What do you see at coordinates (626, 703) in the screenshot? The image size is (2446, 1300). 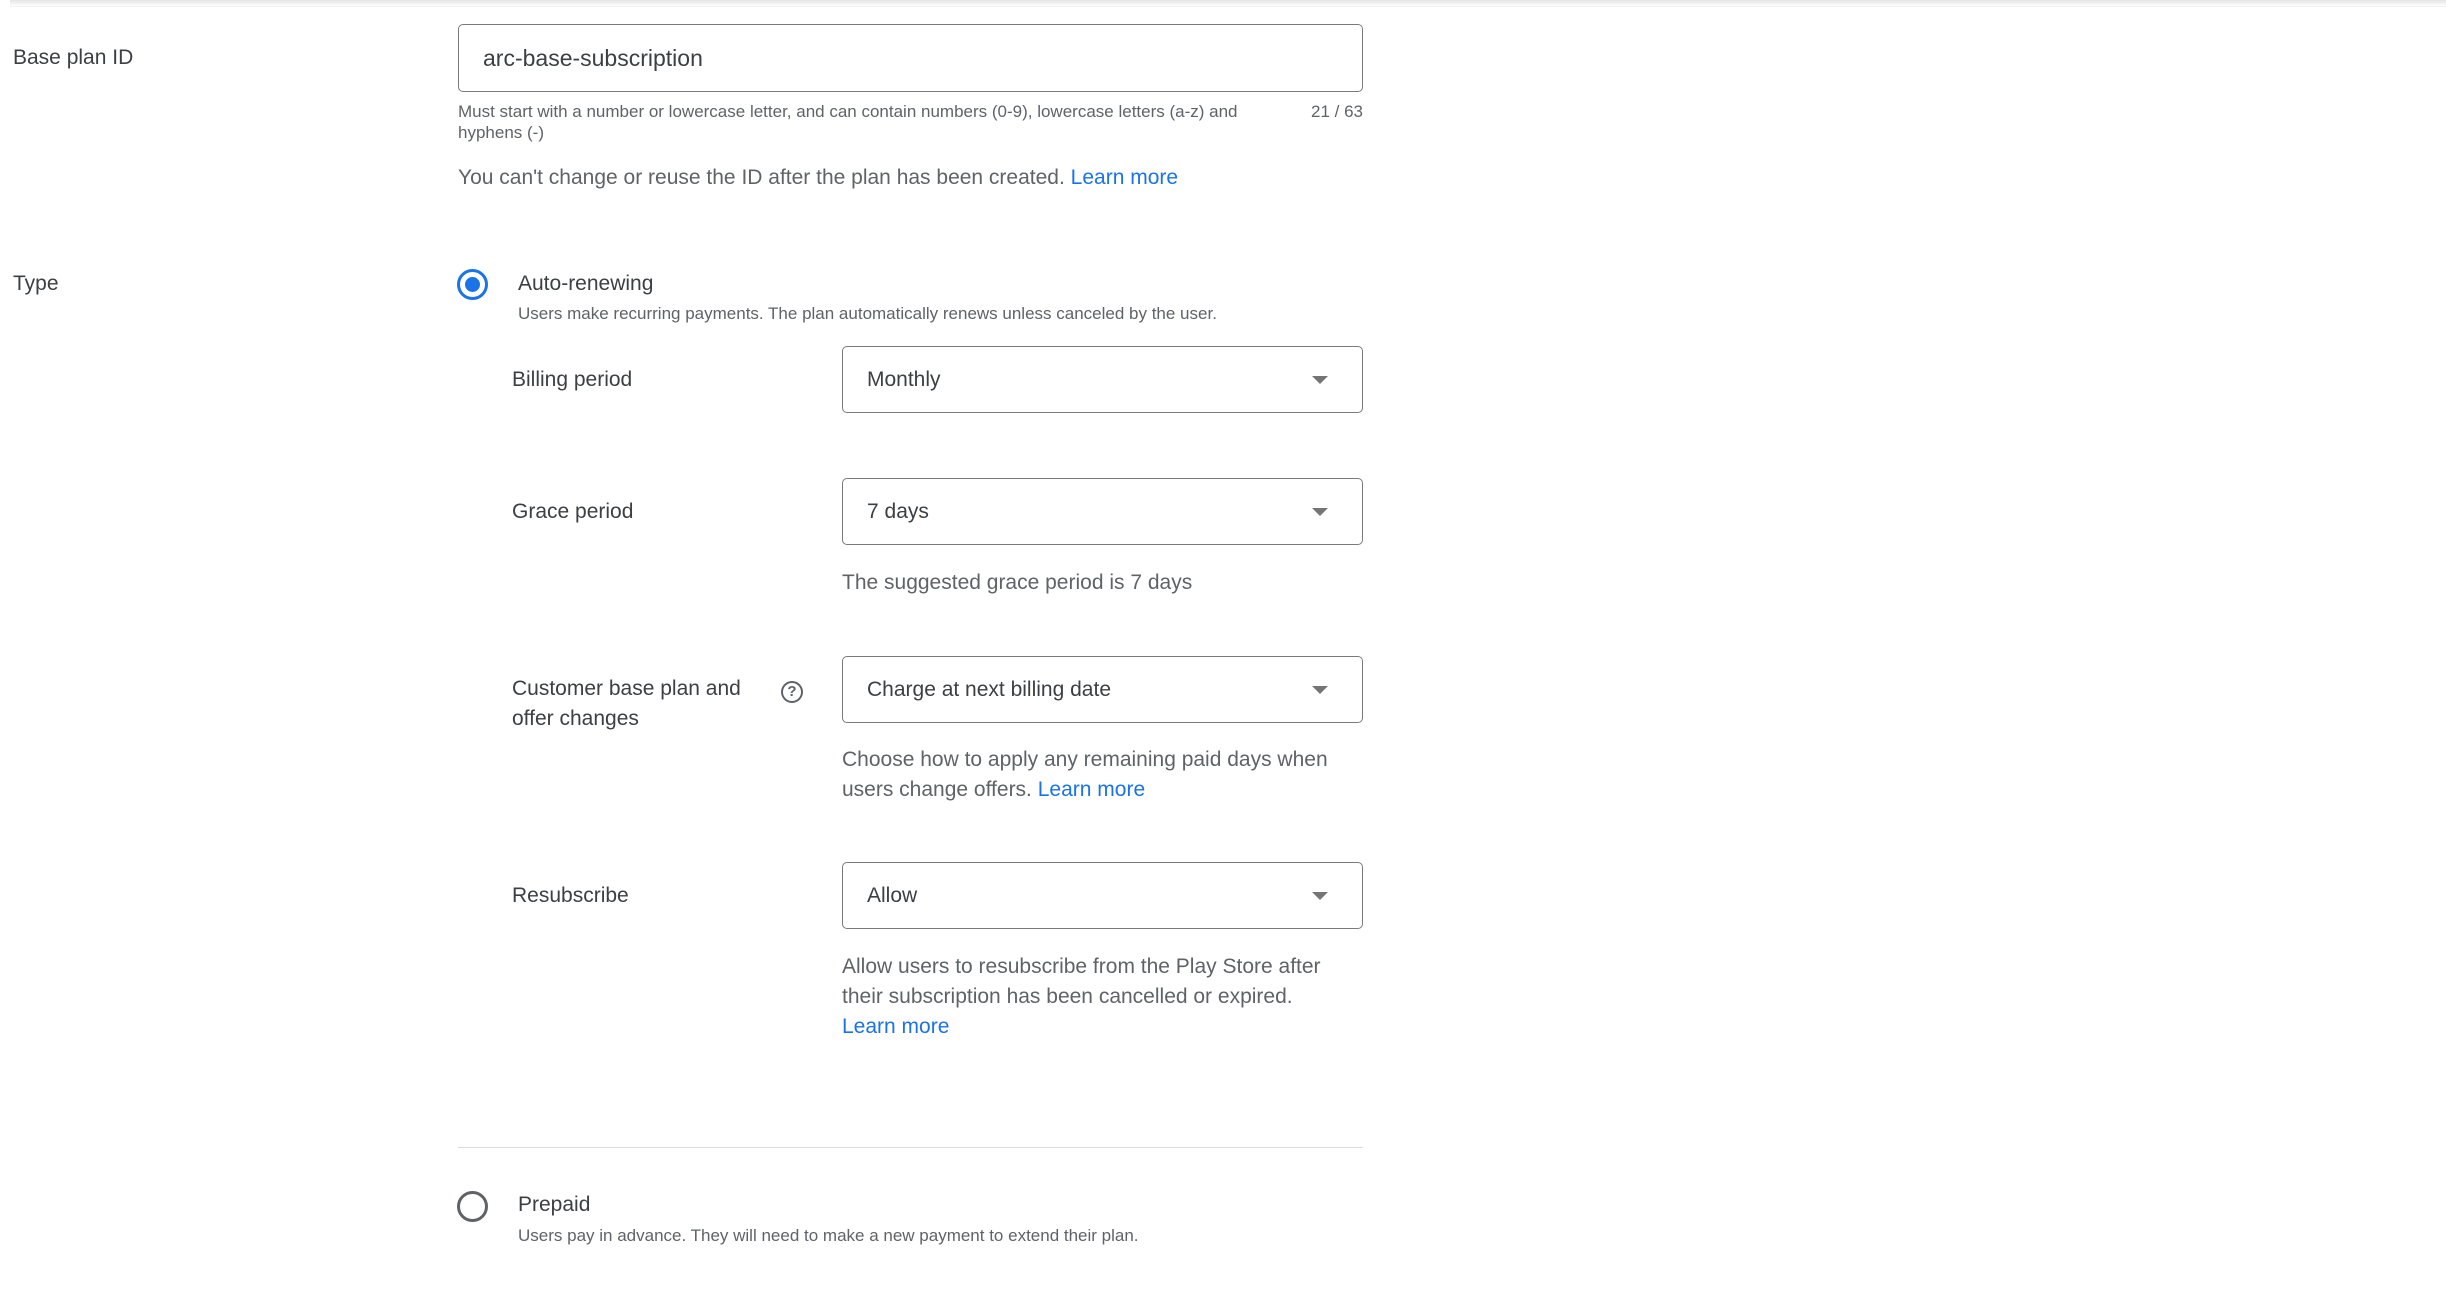 I see `plan-changes-label: Customer base plan and offer changes` at bounding box center [626, 703].